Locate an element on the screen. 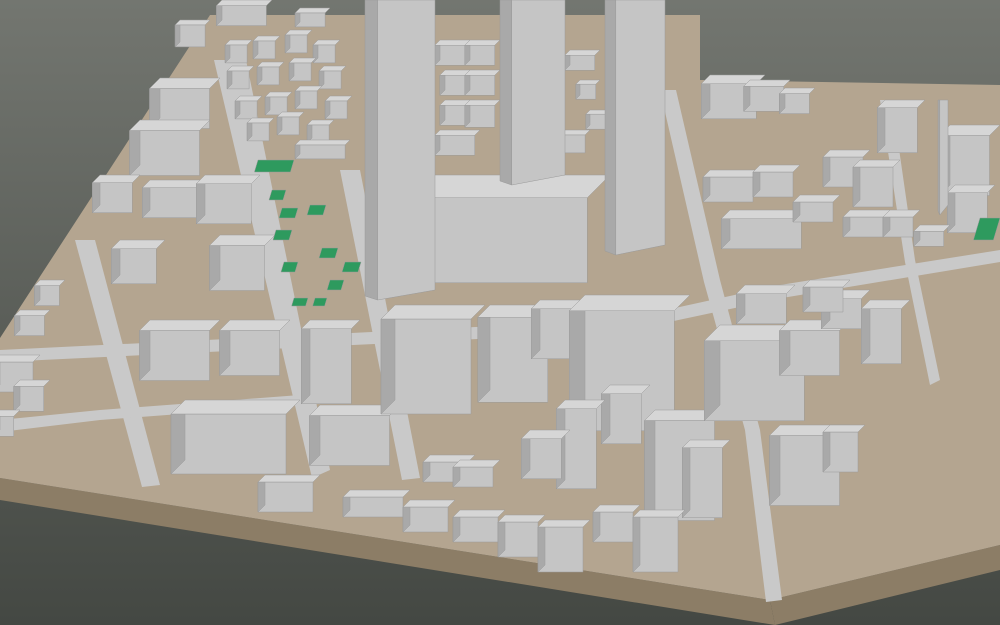 This screenshot has width=1000, height=625. tower-side-face is located at coordinates (939, 157).